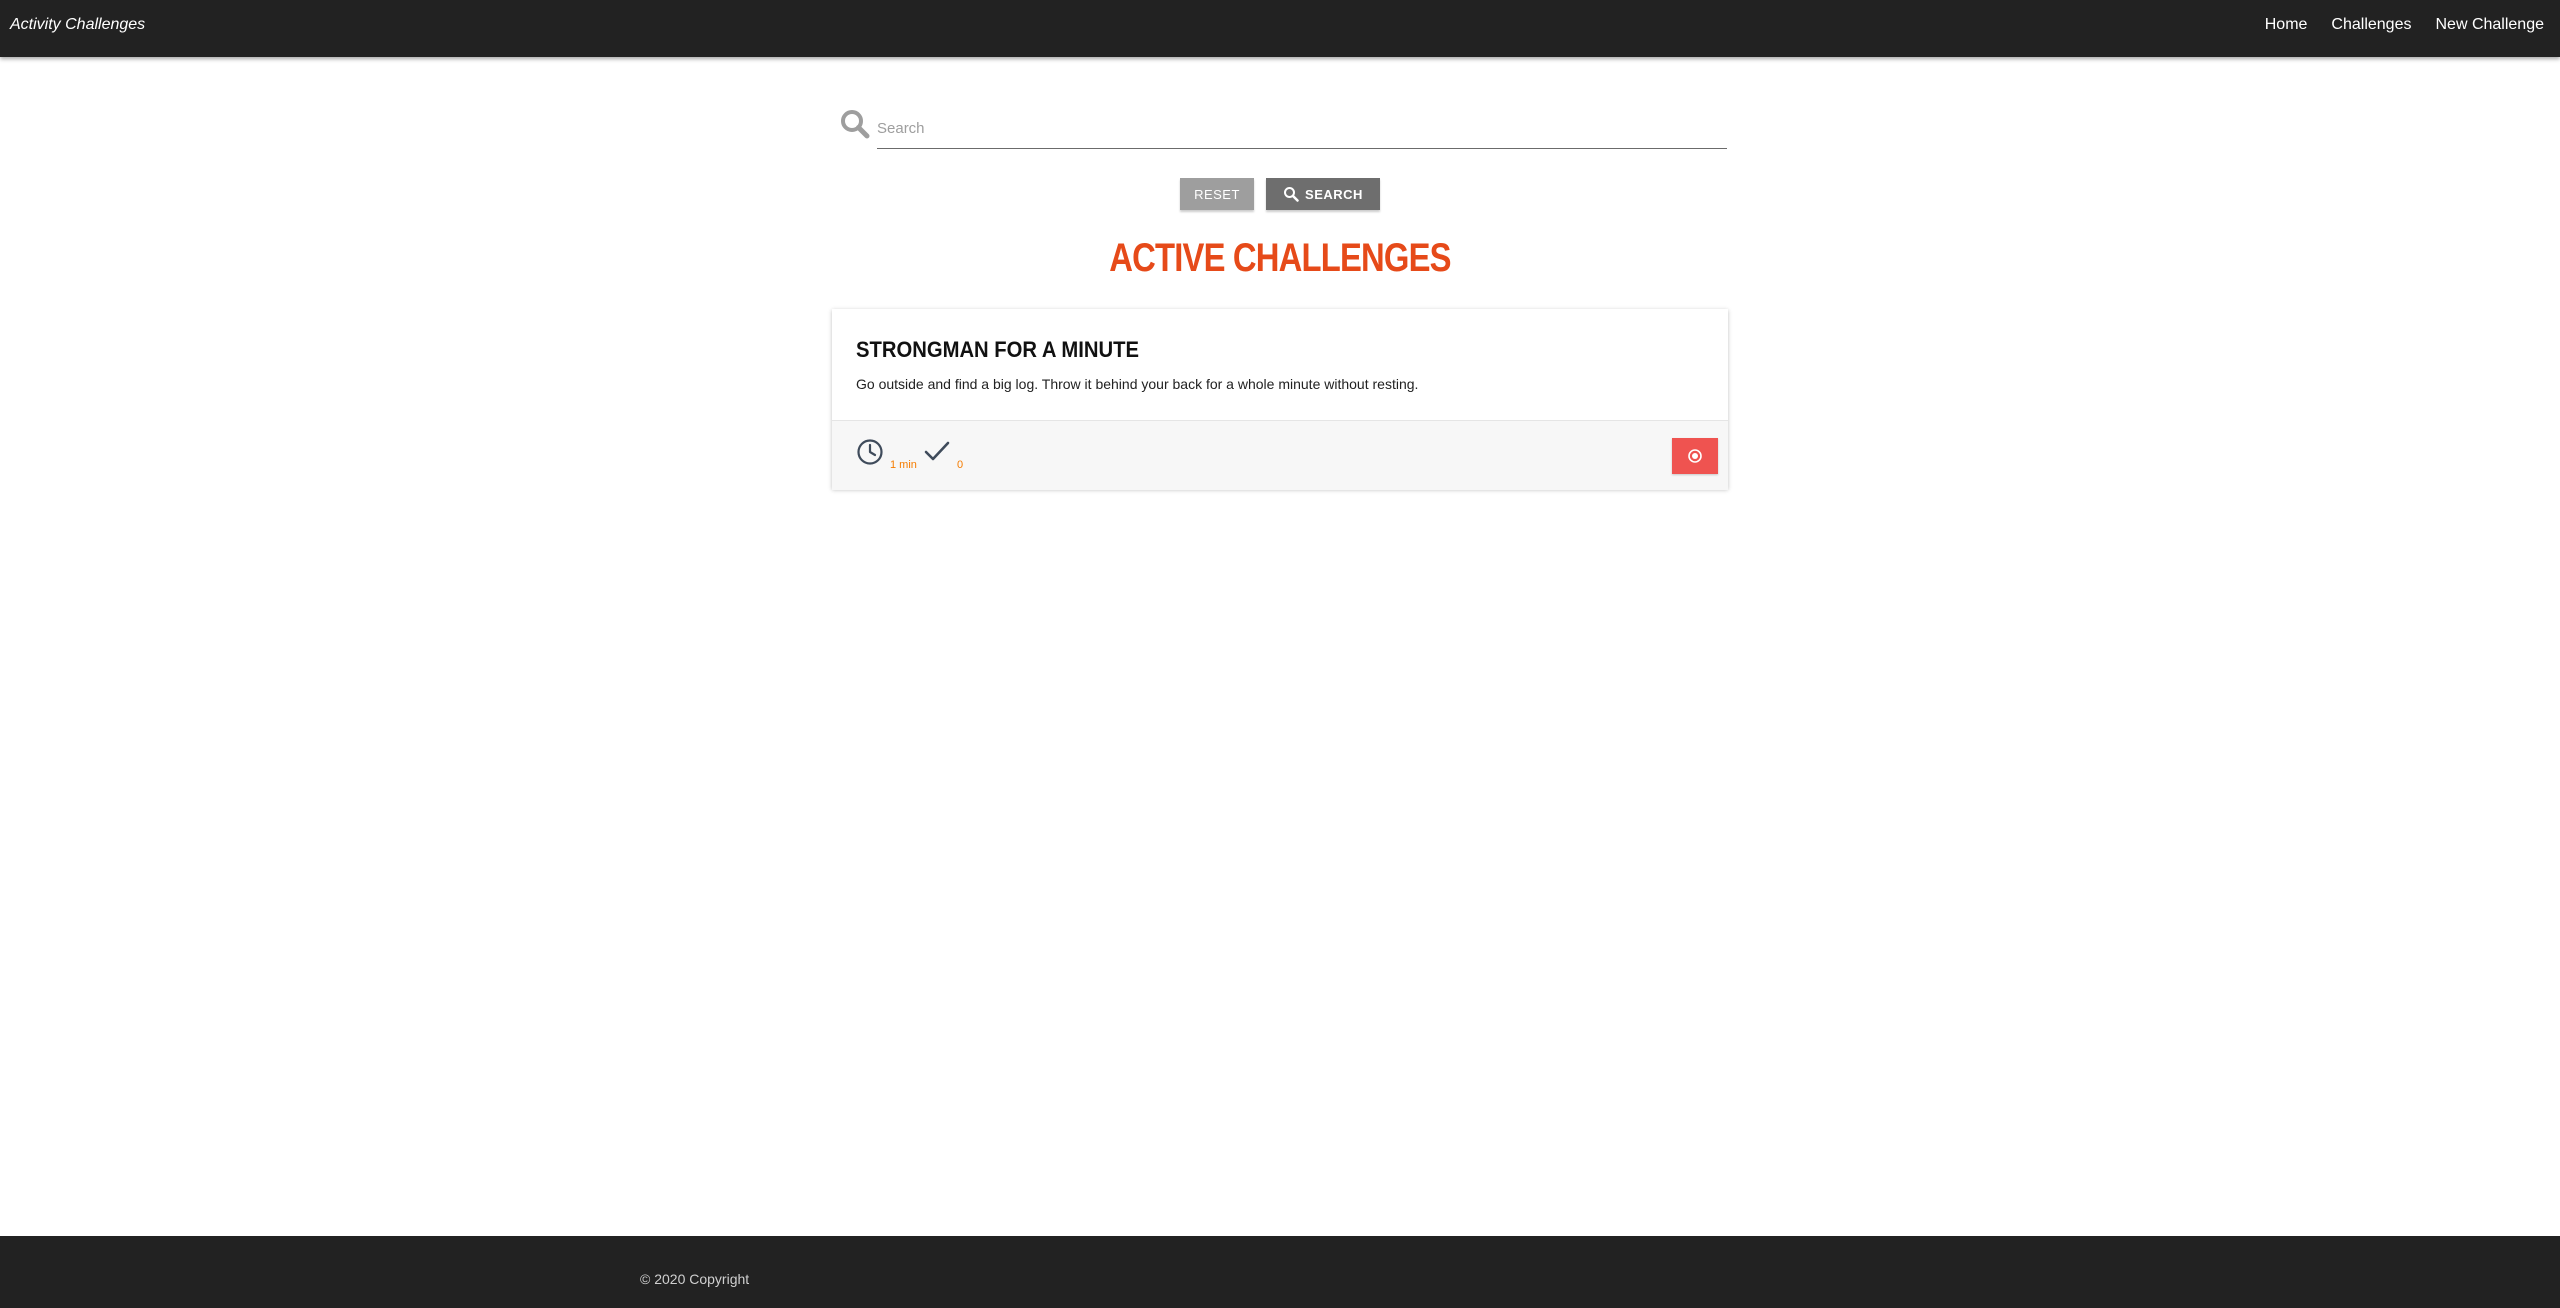 The image size is (2560, 1308). What do you see at coordinates (1302, 128) in the screenshot?
I see `search-input` at bounding box center [1302, 128].